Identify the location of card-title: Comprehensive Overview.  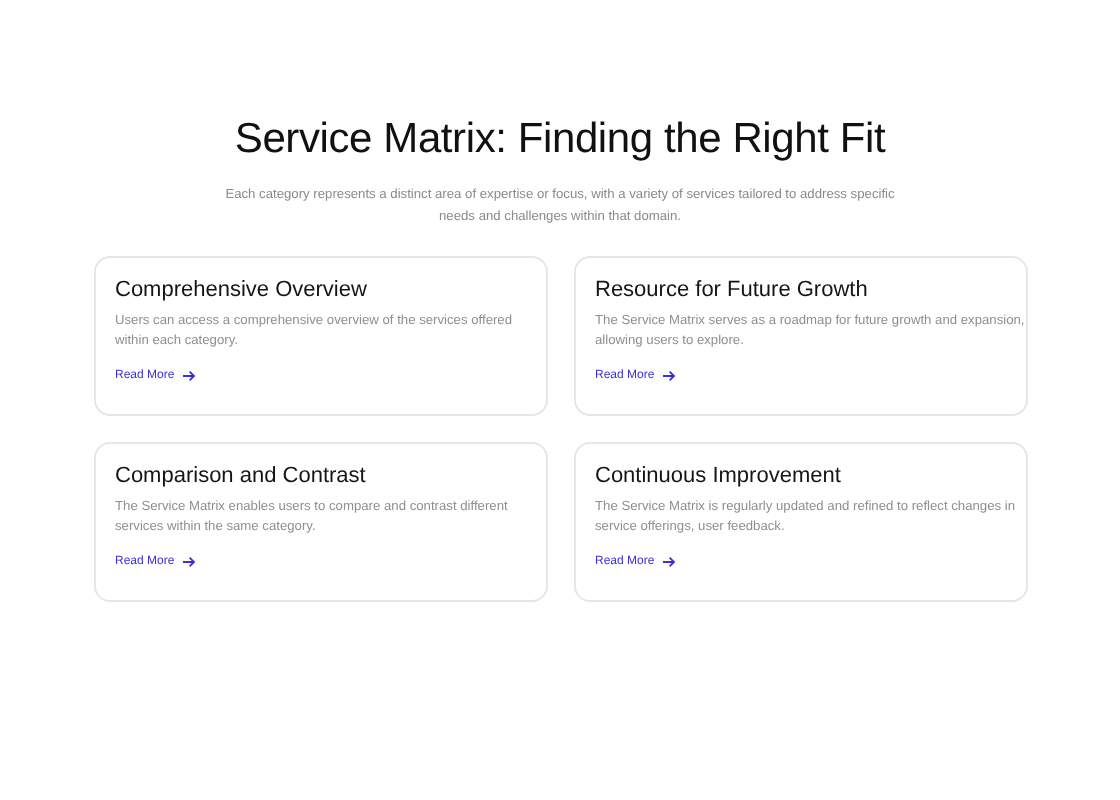
(242, 290).